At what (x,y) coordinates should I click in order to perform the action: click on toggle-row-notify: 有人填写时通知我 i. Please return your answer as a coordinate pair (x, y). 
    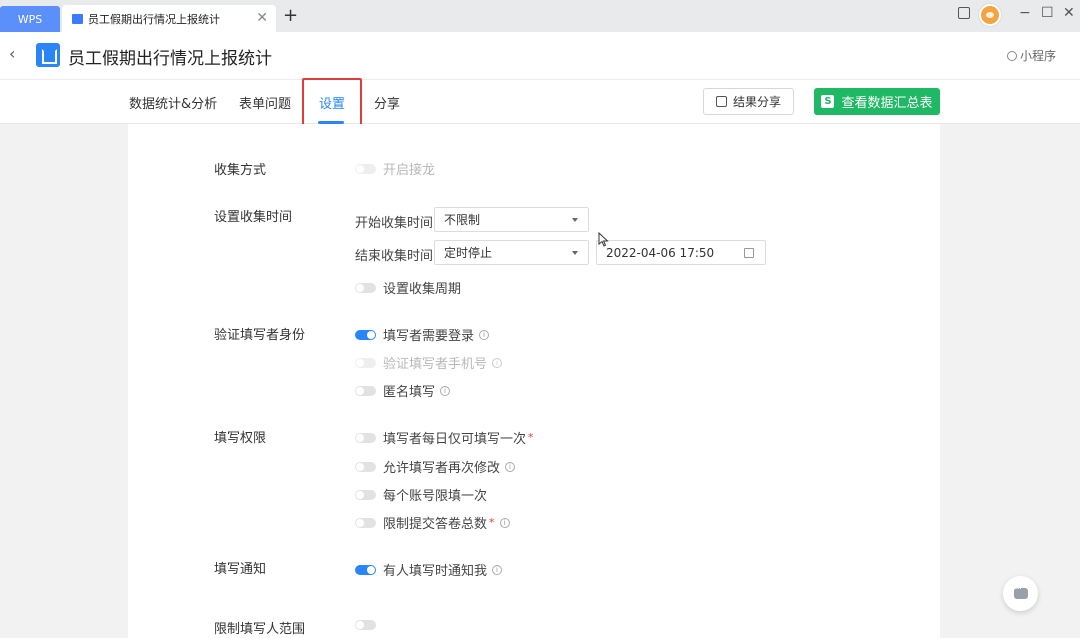
    Looking at the image, I should click on (429, 569).